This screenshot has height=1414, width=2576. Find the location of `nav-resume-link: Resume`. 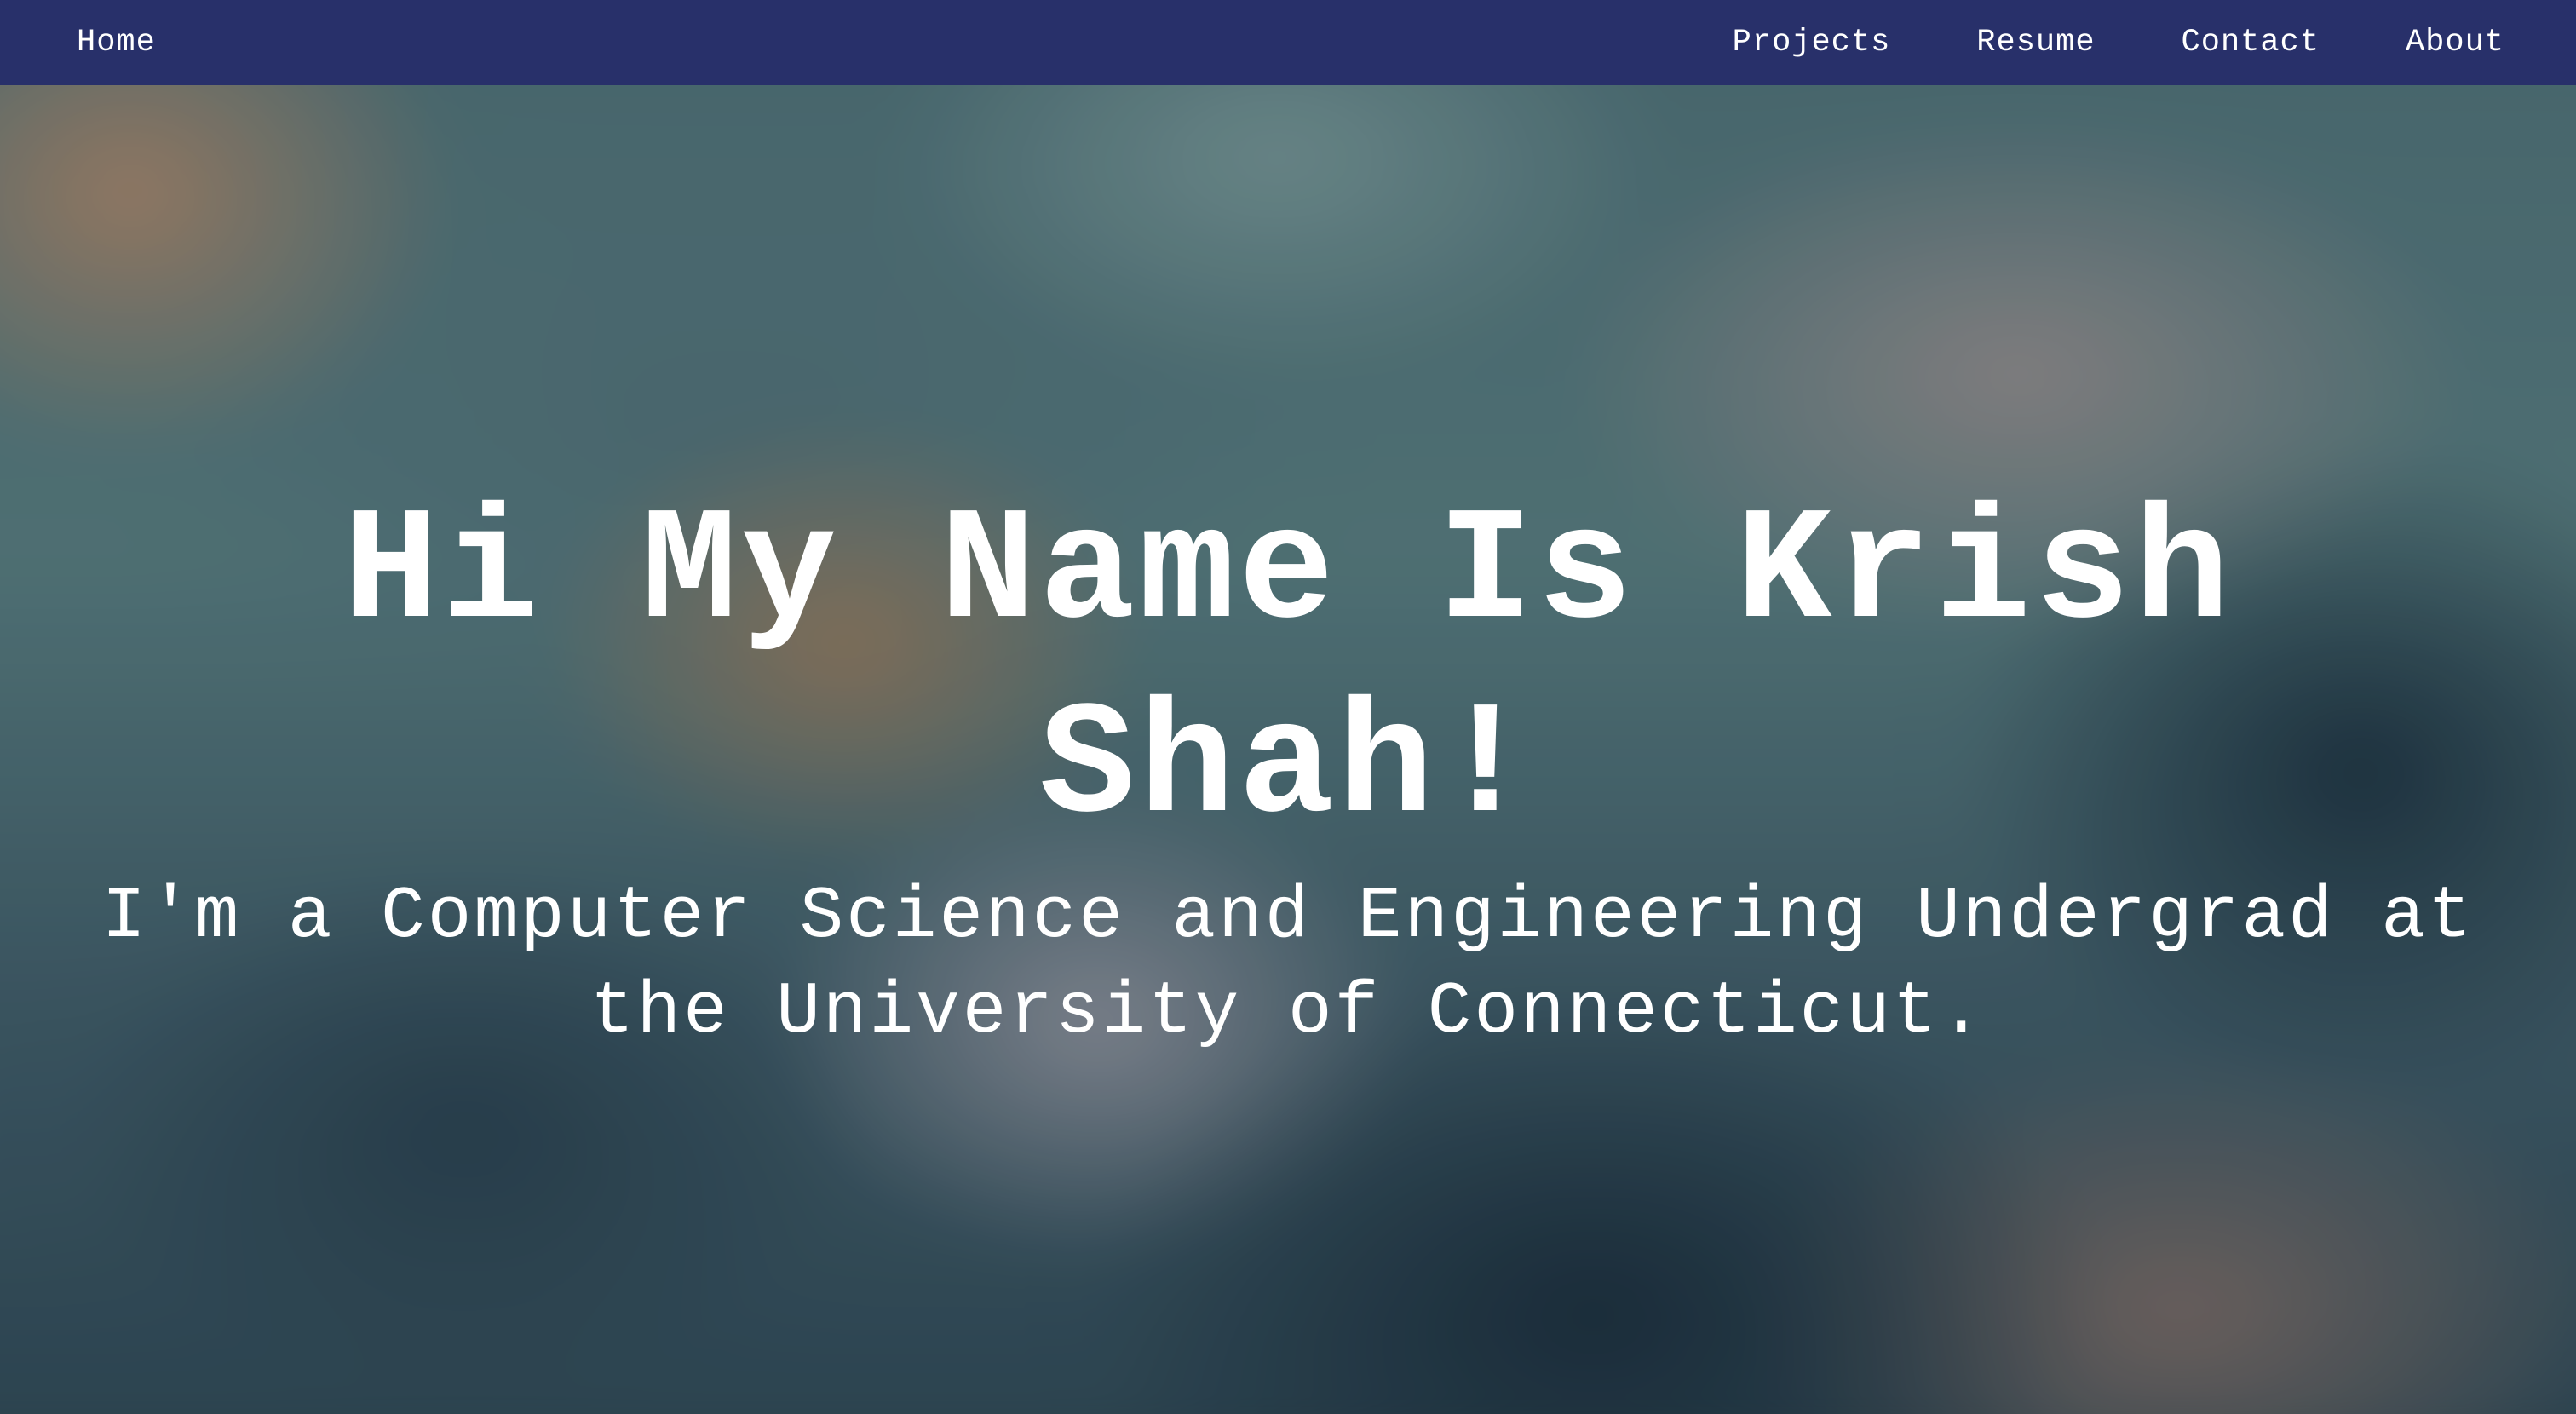

nav-resume-link: Resume is located at coordinates (2035, 42).